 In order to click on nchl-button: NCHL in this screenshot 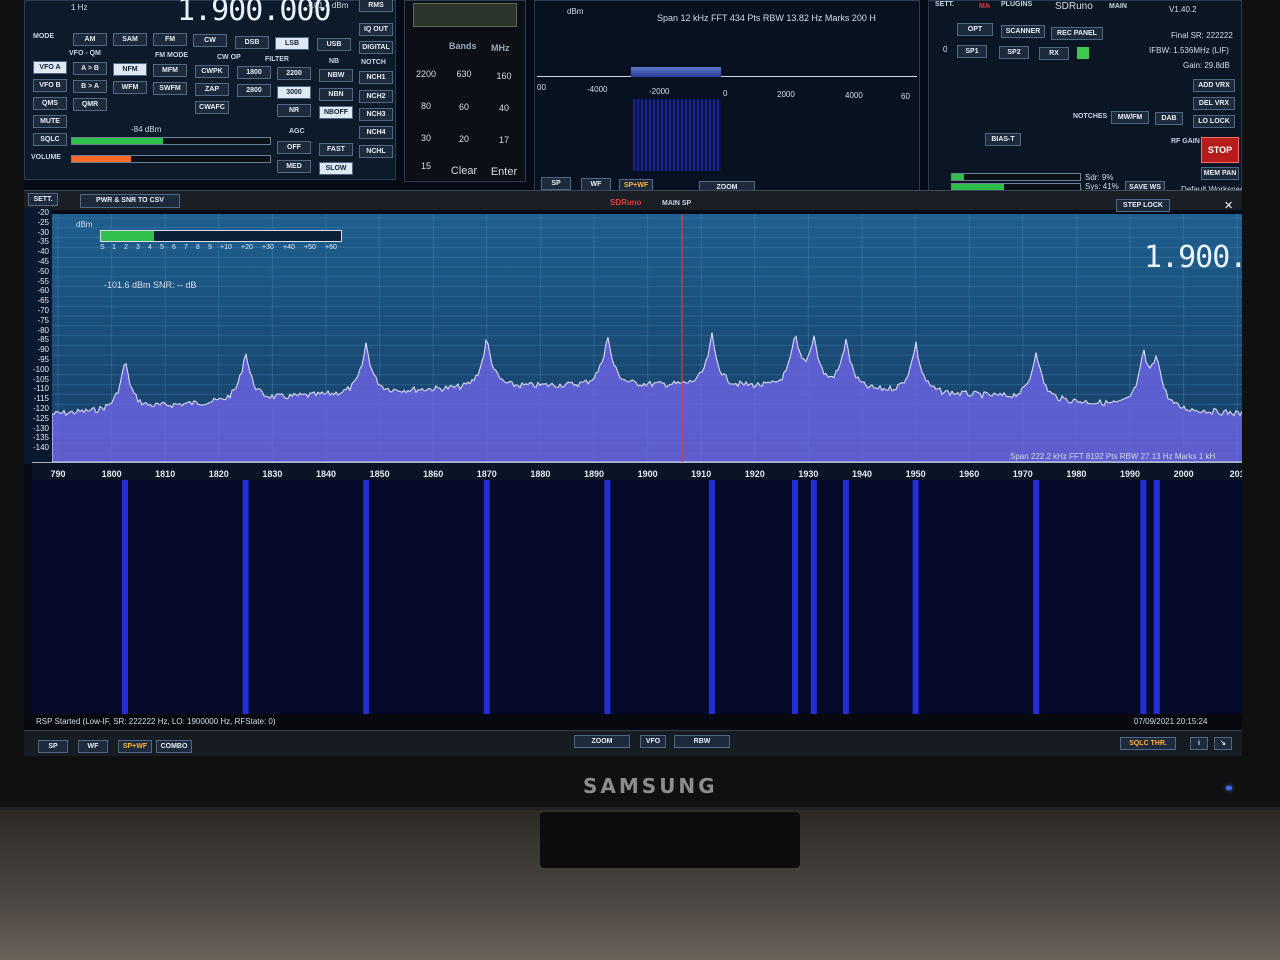, I will do `click(376, 151)`.